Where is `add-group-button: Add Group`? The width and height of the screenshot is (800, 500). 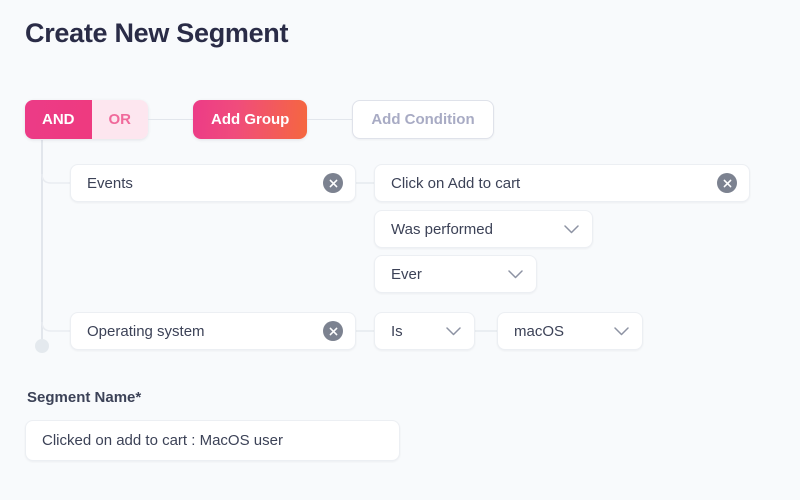
add-group-button: Add Group is located at coordinates (250, 119).